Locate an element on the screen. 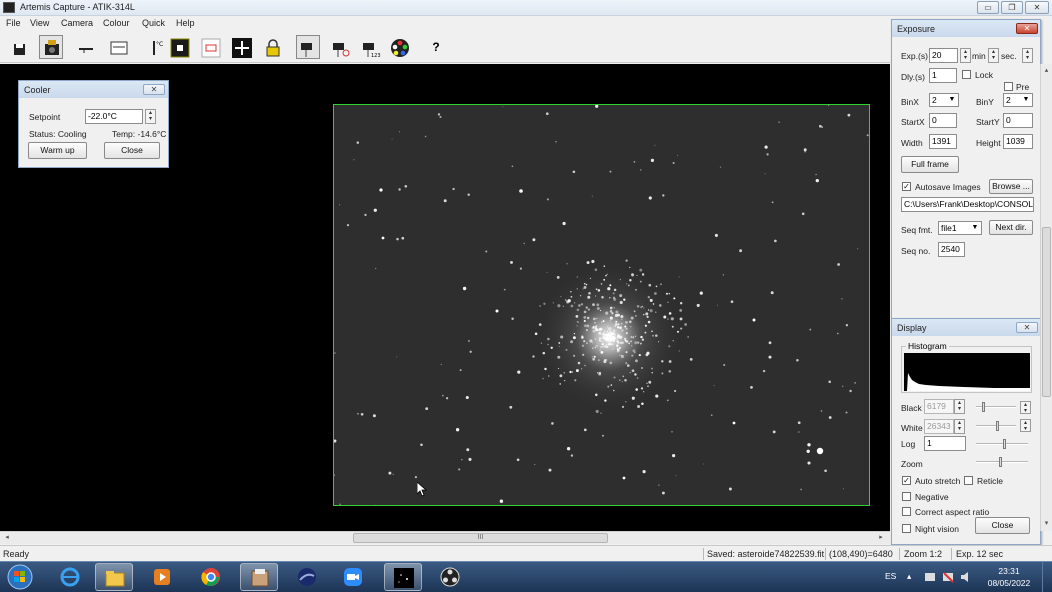 This screenshot has width=1052, height=592. taskbar-files is located at coordinates (259, 577).